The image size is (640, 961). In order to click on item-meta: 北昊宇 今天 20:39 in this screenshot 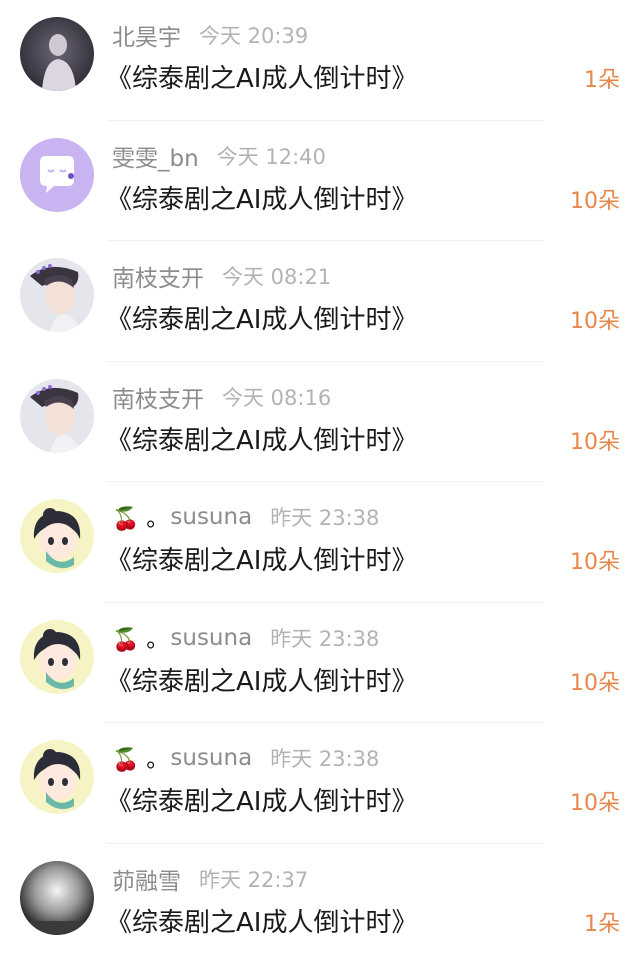, I will do `click(210, 35)`.